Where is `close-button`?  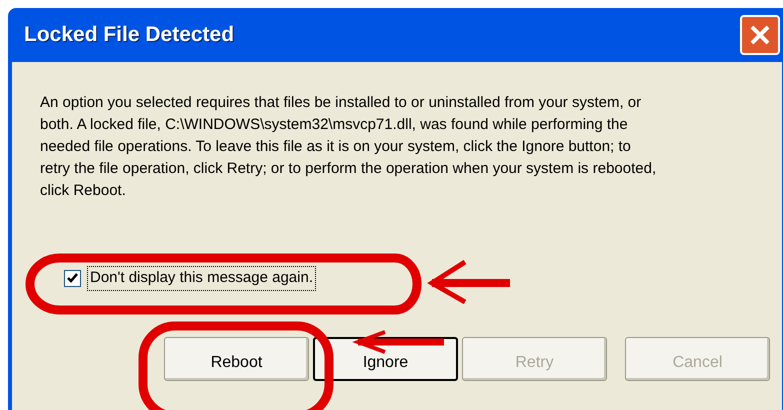
close-button is located at coordinates (760, 35).